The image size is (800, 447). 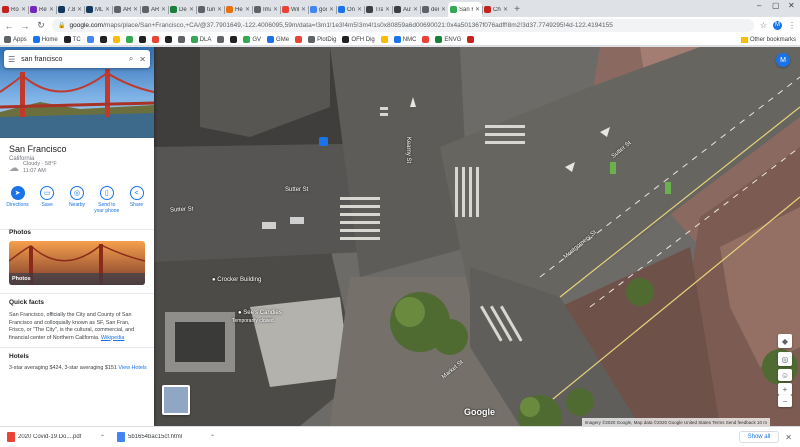 I want to click on profile-avatar-icon: M, so click(x=777, y=25).